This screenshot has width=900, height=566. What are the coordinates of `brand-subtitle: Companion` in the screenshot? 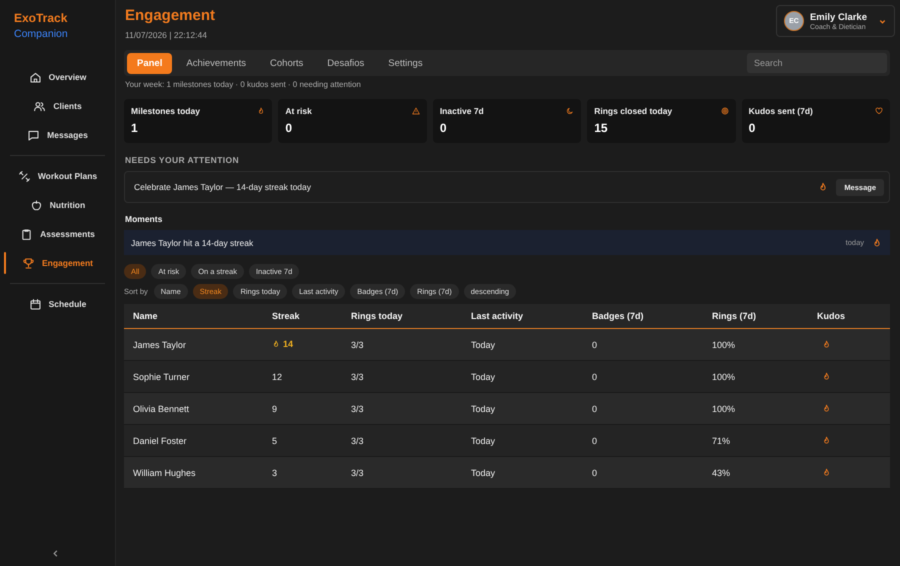 It's located at (41, 34).